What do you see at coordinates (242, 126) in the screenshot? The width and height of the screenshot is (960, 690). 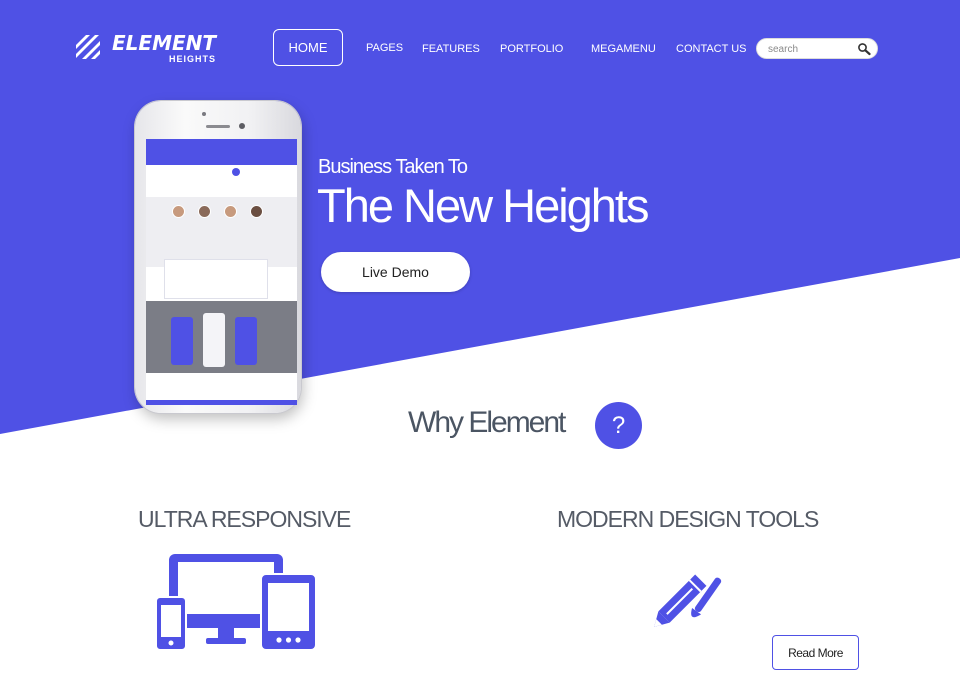 I see `phone-camera` at bounding box center [242, 126].